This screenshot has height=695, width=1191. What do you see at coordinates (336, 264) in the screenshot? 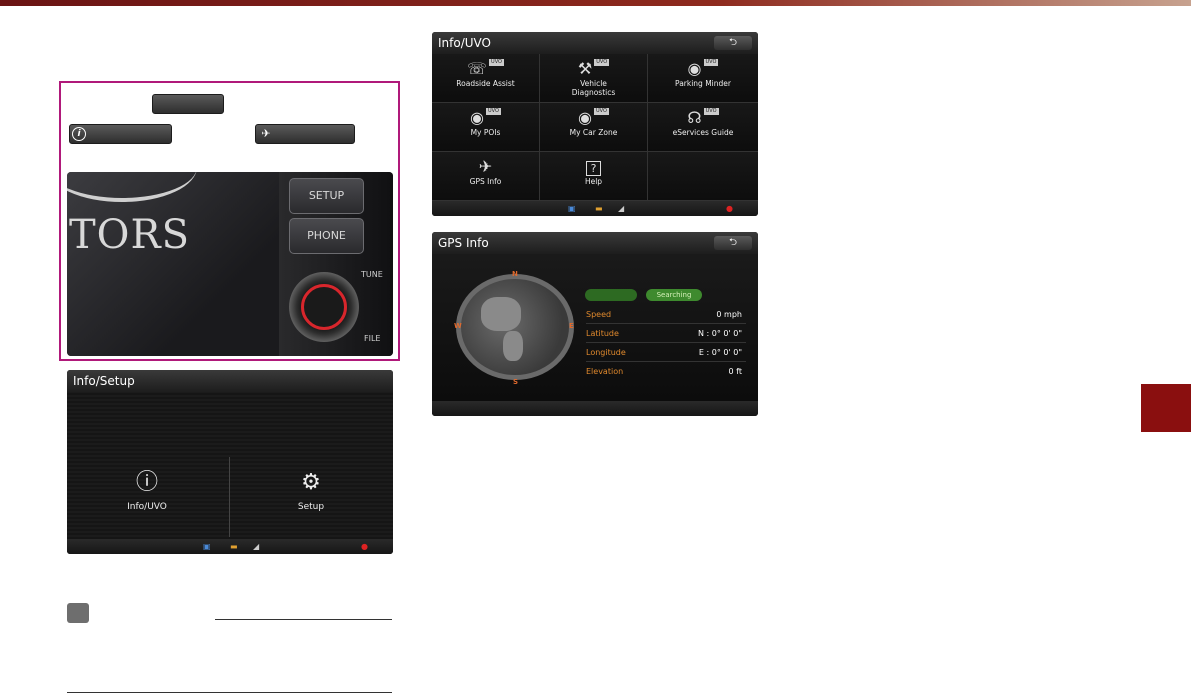
I see `head-unit-control-panel: SETUP PHONE TUNE FILE` at bounding box center [336, 264].